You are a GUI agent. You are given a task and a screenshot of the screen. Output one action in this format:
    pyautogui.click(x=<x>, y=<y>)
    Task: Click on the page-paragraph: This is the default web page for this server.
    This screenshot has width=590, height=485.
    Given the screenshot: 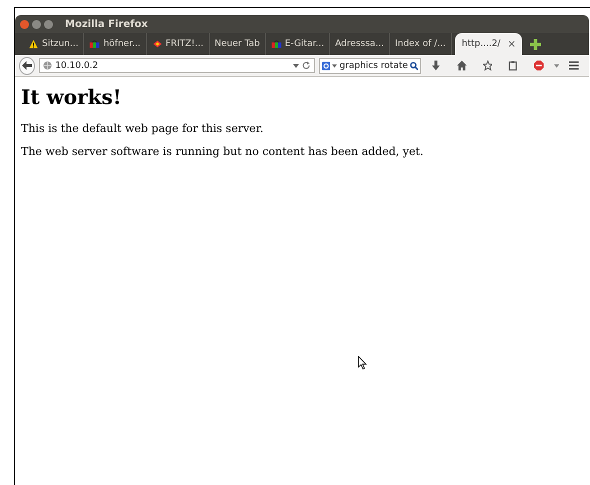 What is the action you would take?
    pyautogui.click(x=142, y=128)
    